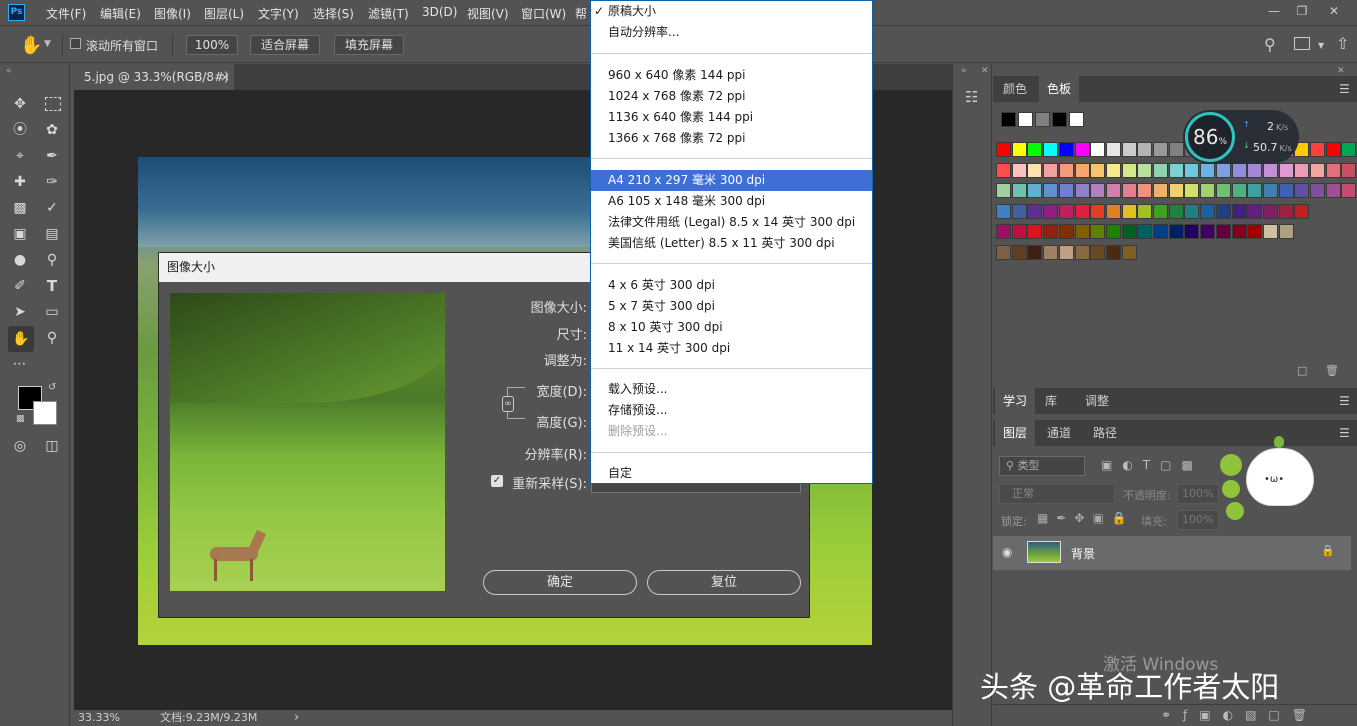 The width and height of the screenshot is (1357, 726). What do you see at coordinates (1015, 89) in the screenshot?
I see `tab-color: 颜色` at bounding box center [1015, 89].